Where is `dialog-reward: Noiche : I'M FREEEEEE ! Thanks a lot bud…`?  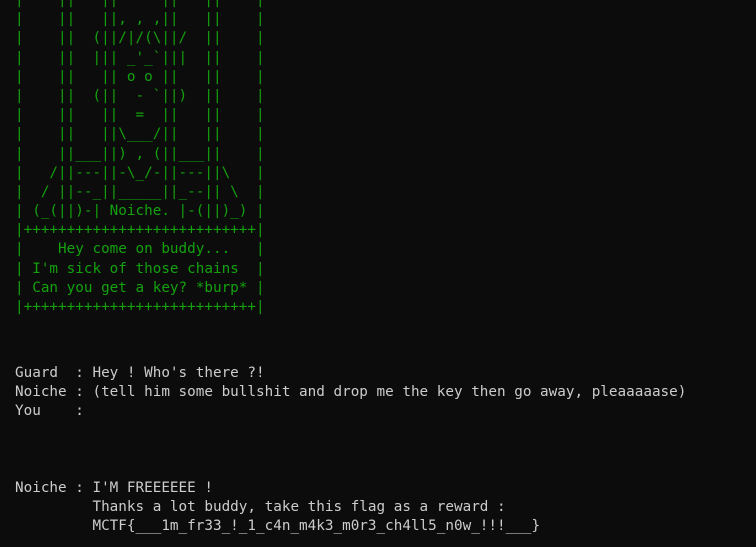
dialog-reward: Noiche : I'M FREEEEEE ! Thanks a lot bud… is located at coordinates (277, 508).